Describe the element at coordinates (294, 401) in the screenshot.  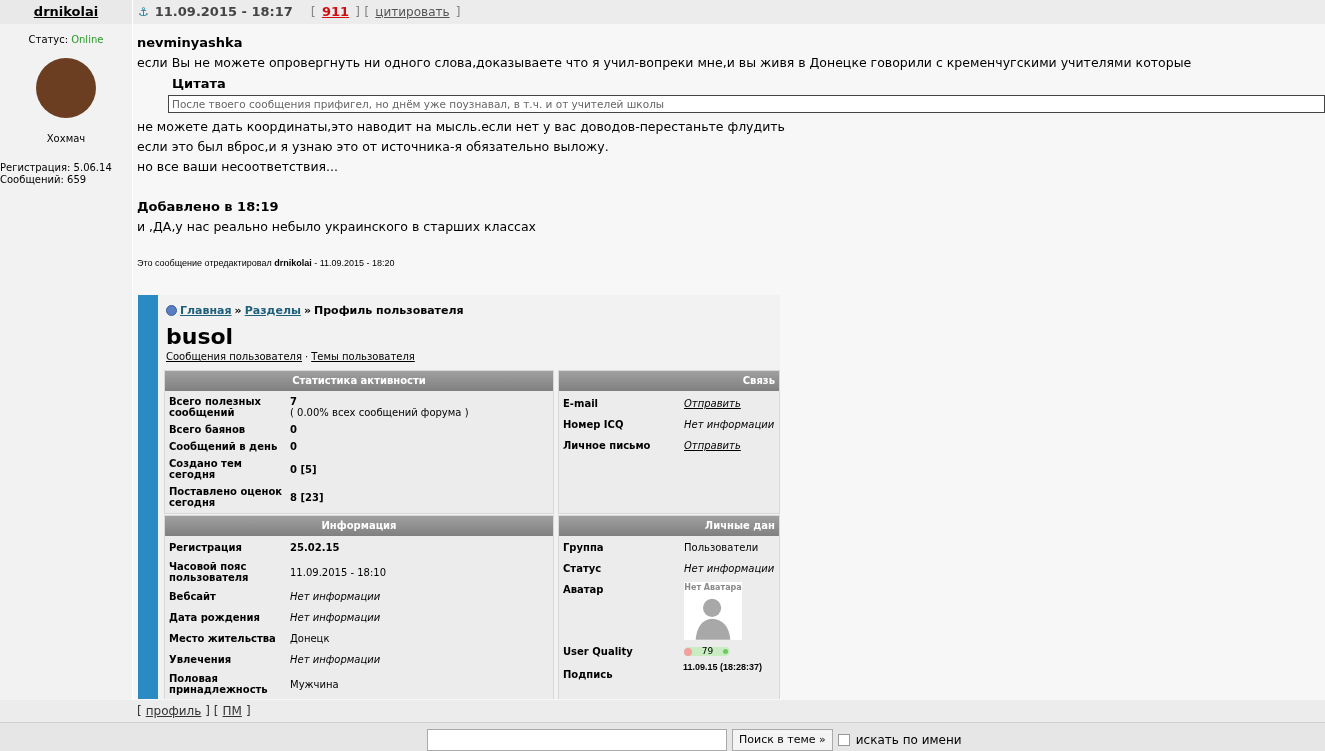
I see `field-value: 7` at that location.